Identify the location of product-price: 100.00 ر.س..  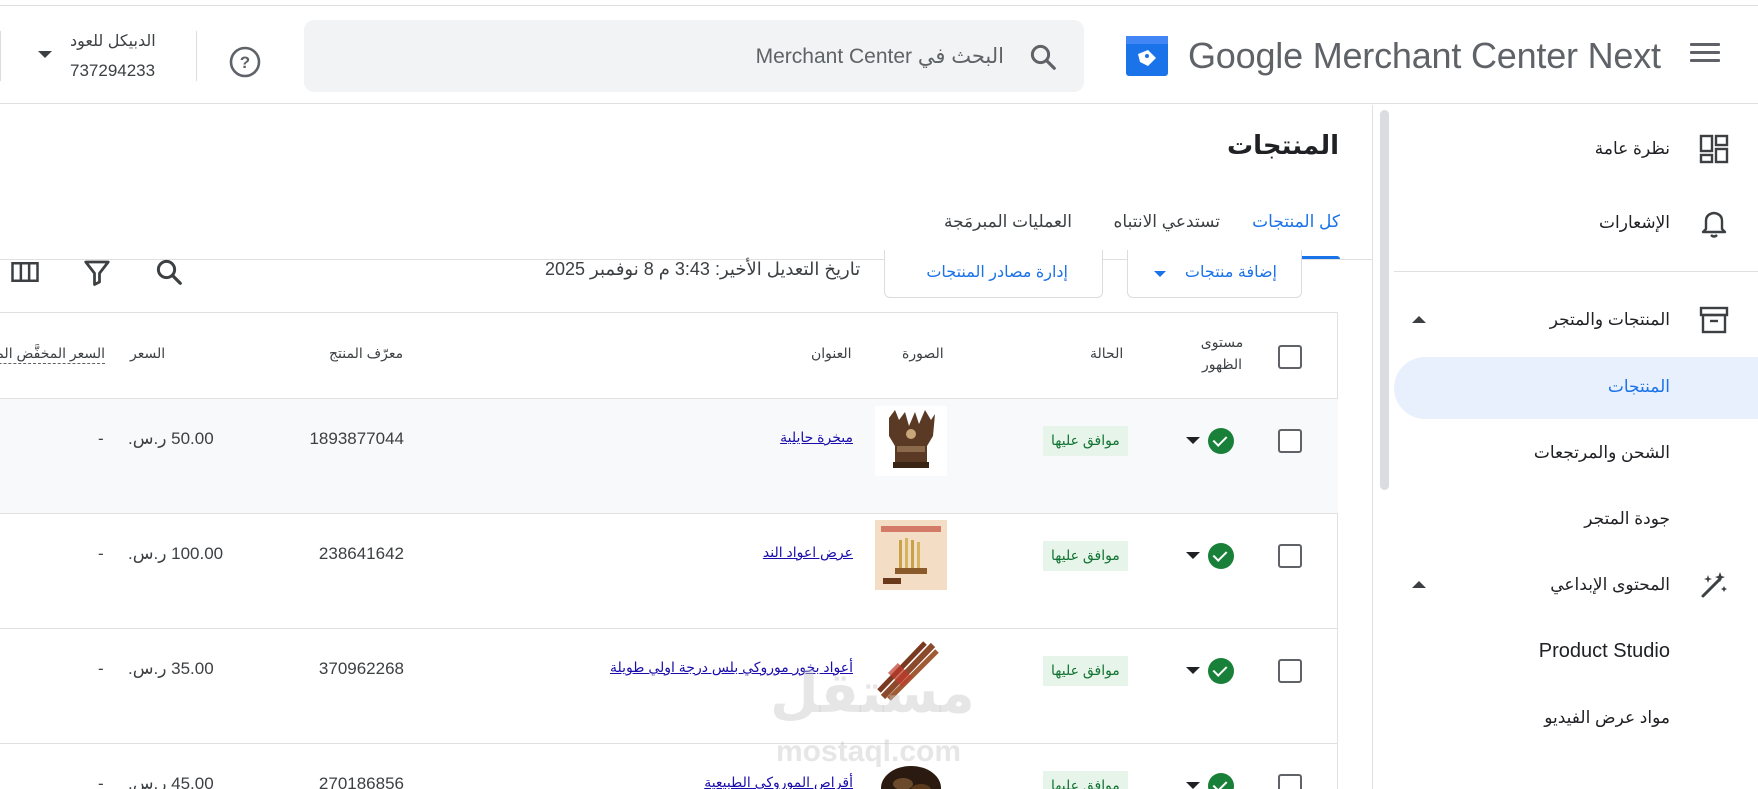
(176, 553).